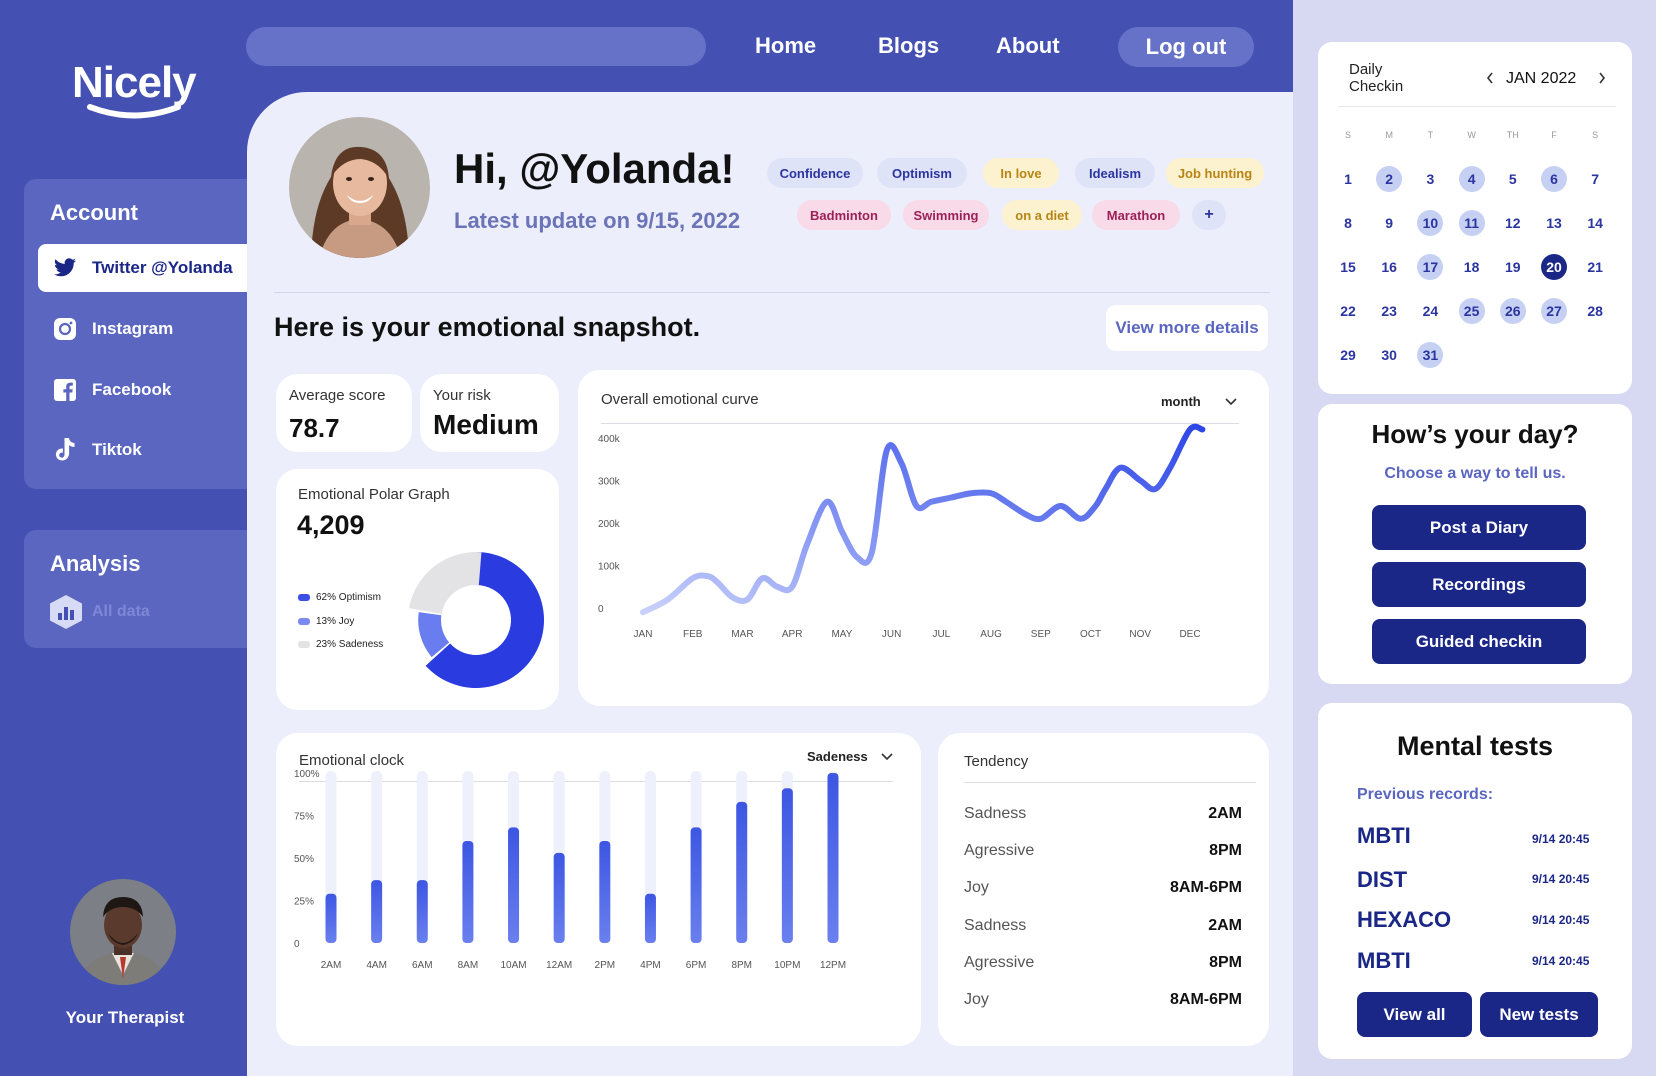 The height and width of the screenshot is (1076, 1656). I want to click on tag-job-hunting: Job hunting, so click(1215, 173).